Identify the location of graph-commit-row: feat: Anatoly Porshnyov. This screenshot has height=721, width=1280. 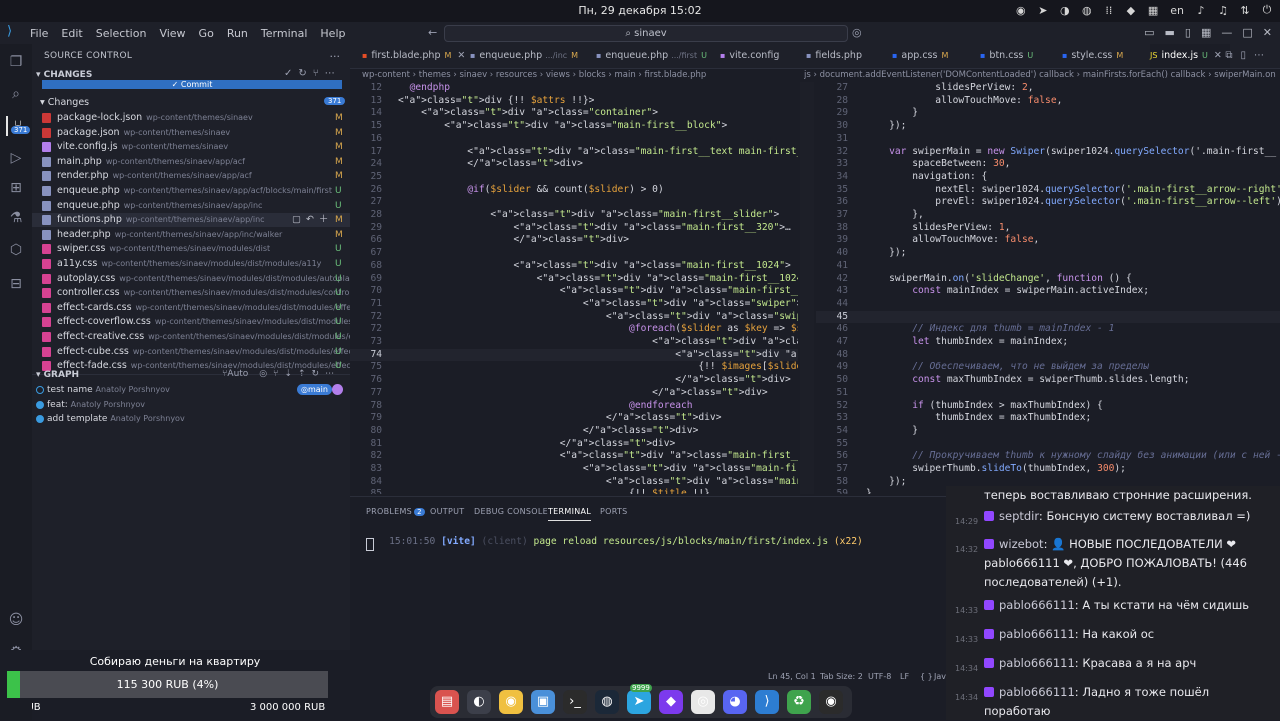
(191, 405).